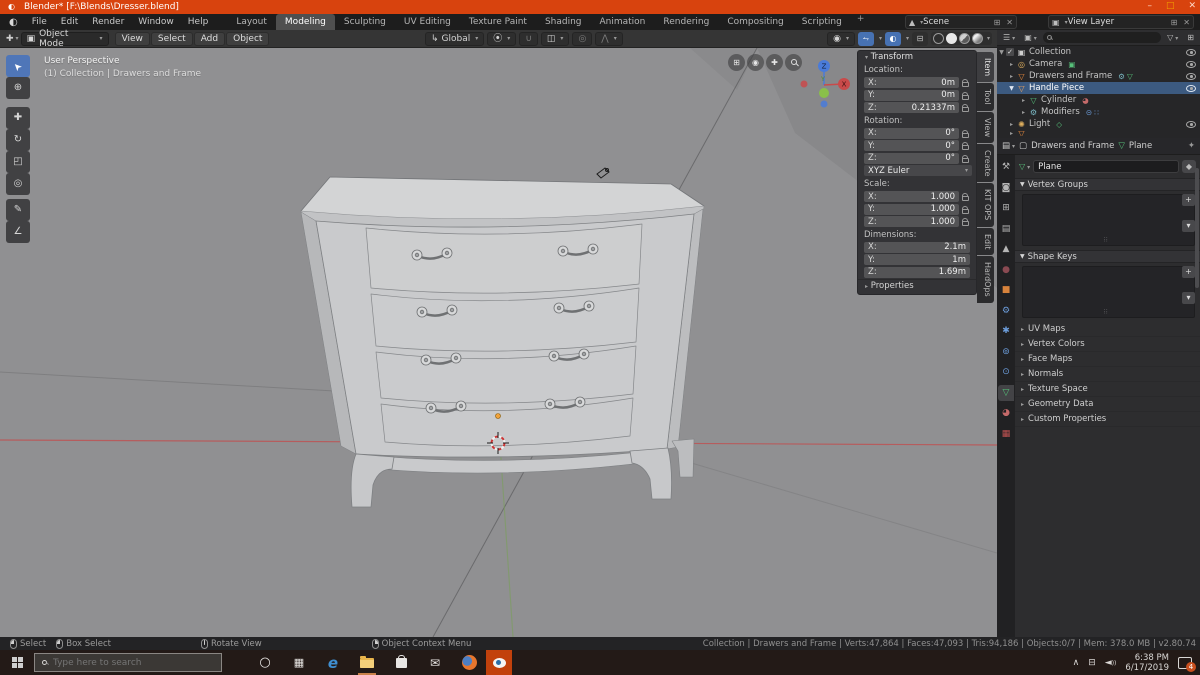 The image size is (1200, 675). Describe the element at coordinates (198, 22) in the screenshot. I see `menu-help: Help` at that location.